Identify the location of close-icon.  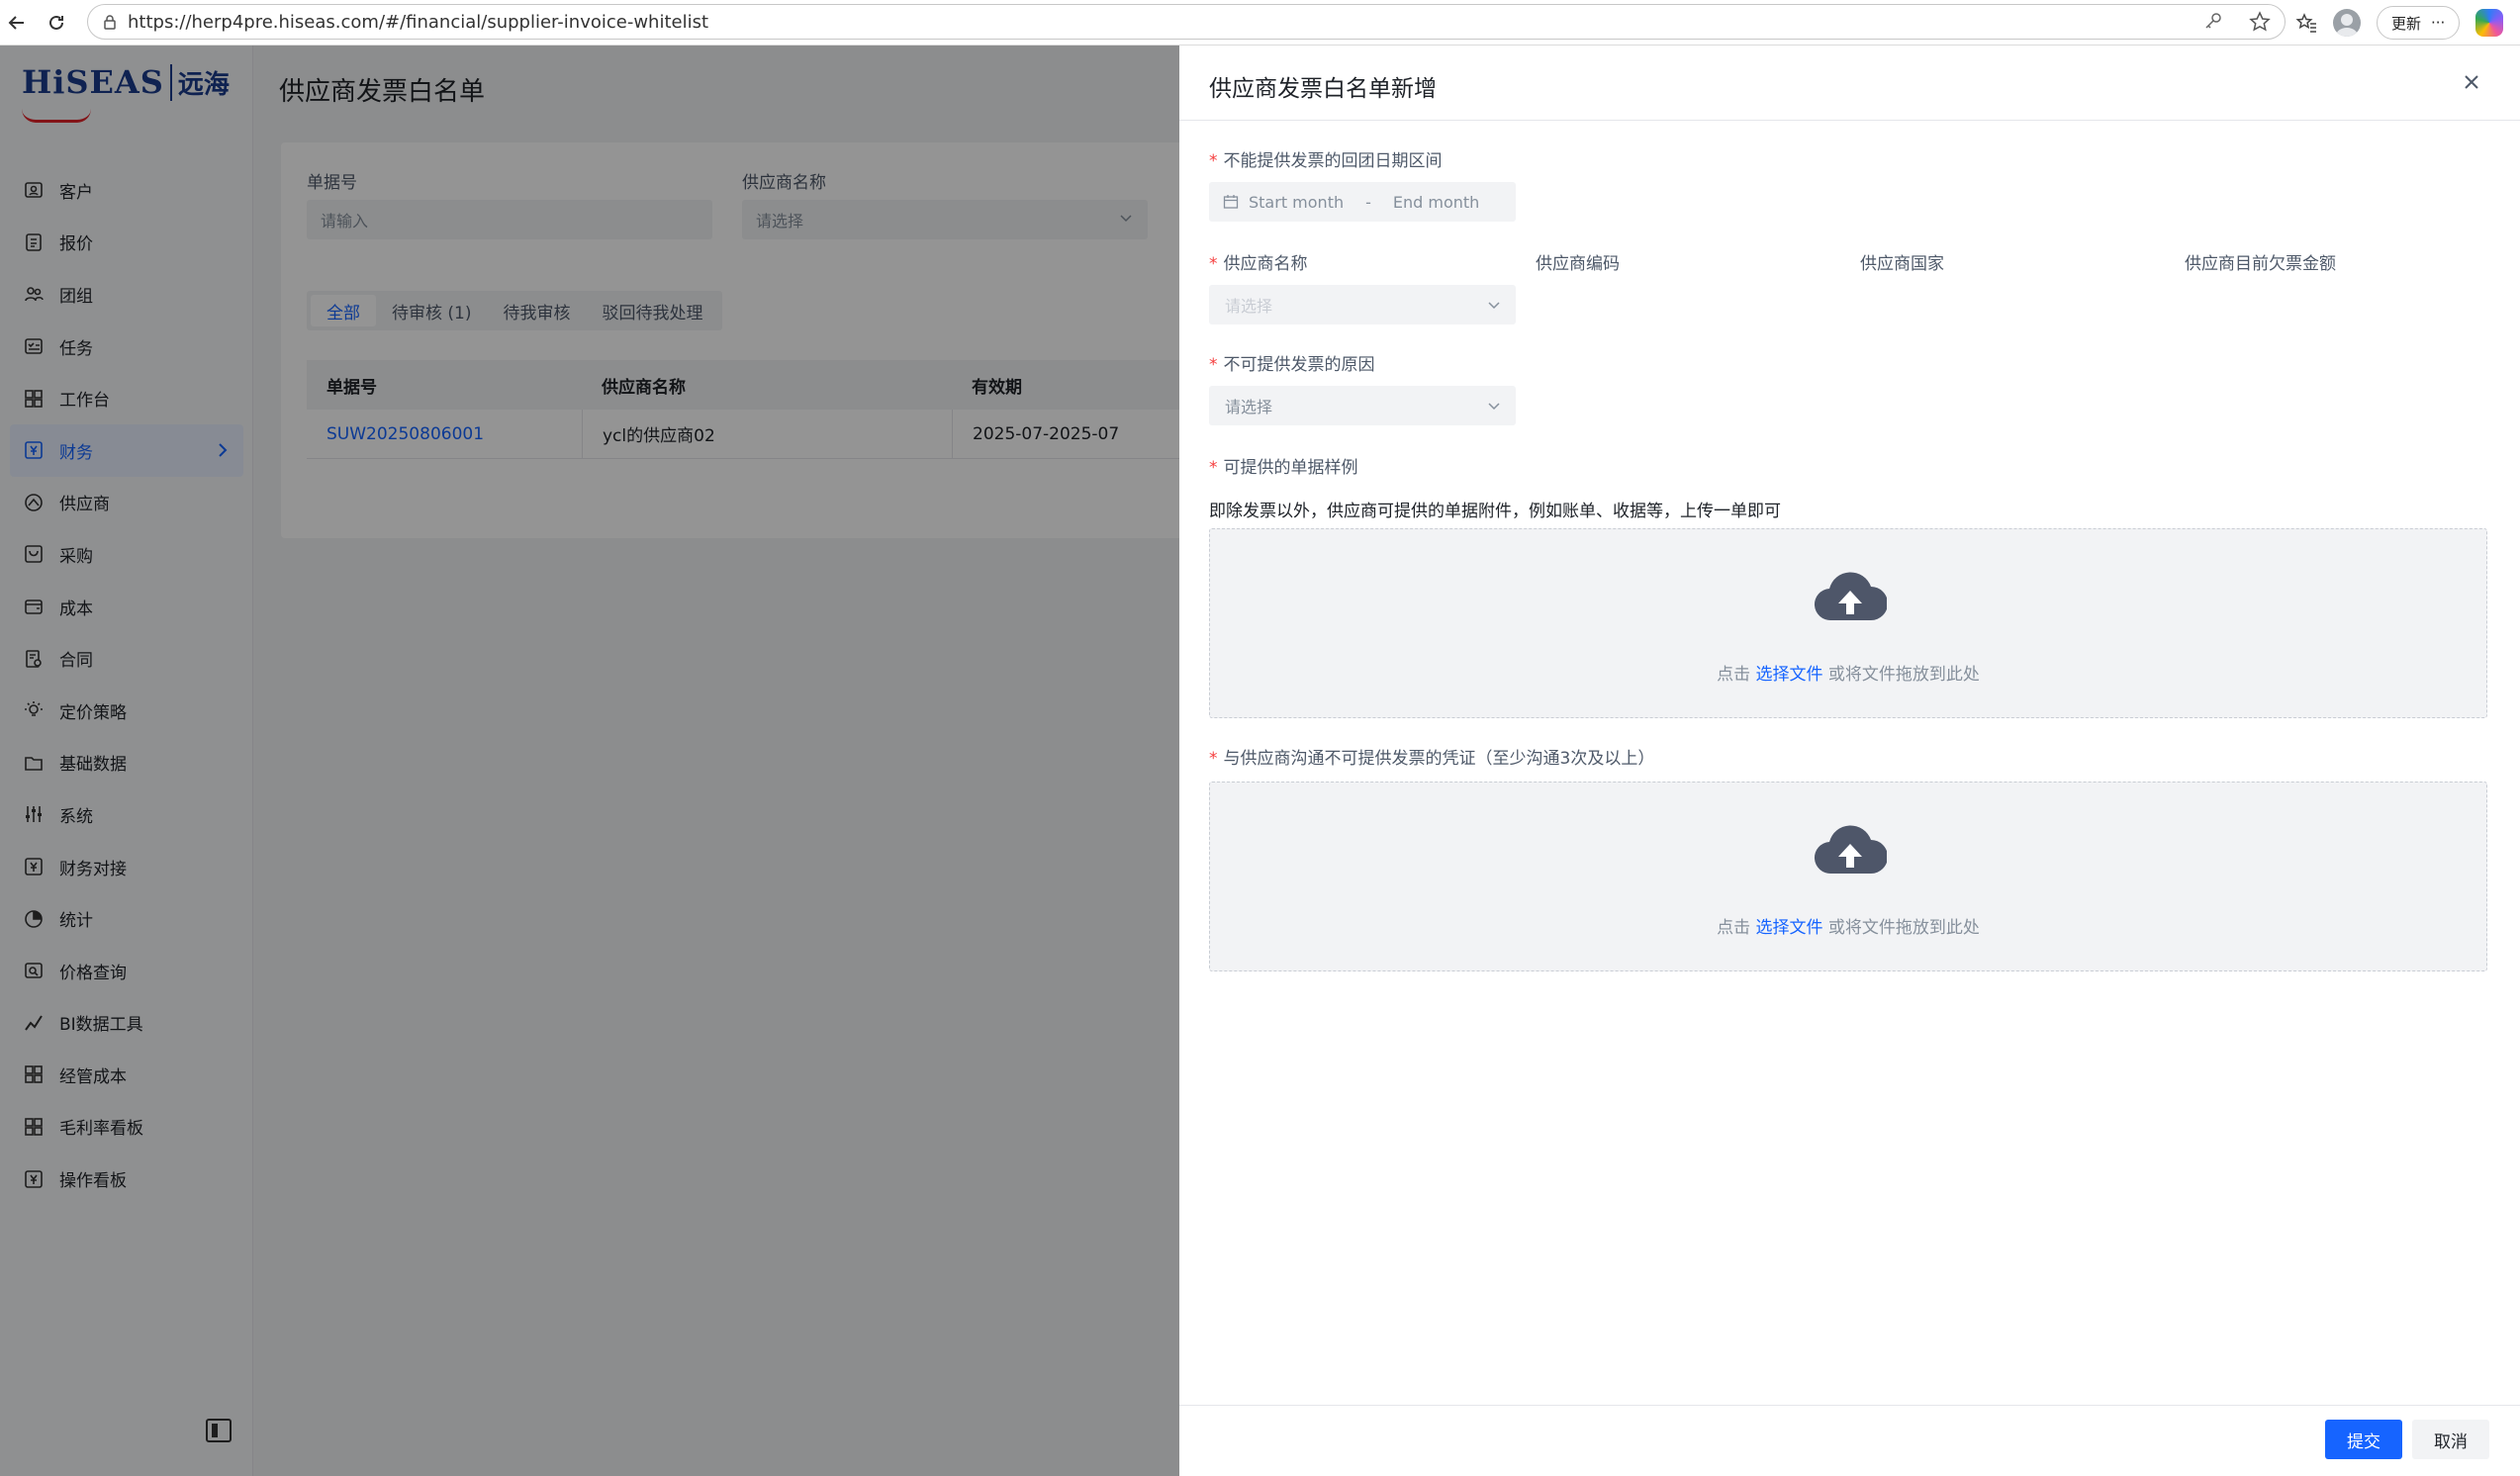
(2471, 82).